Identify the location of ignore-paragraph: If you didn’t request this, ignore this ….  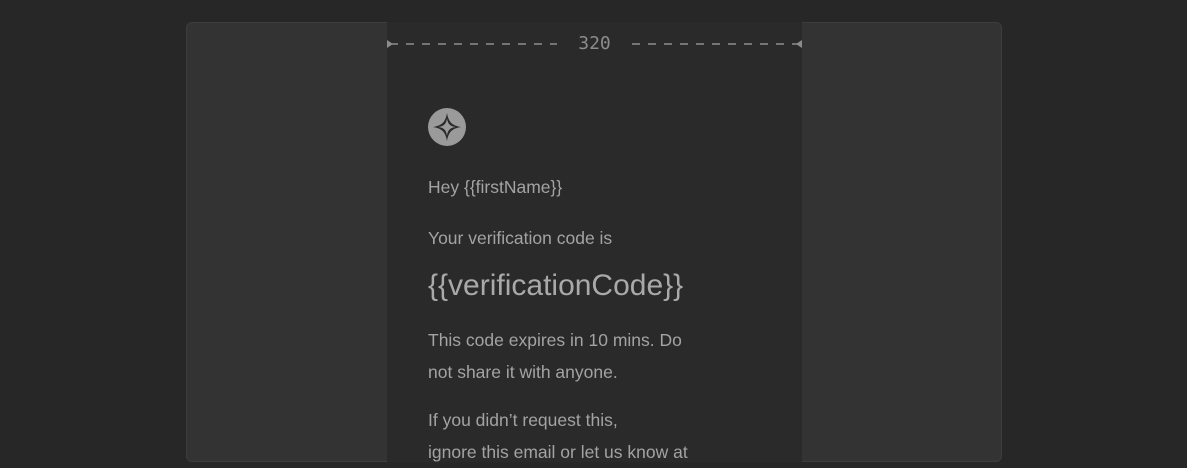
(588, 436).